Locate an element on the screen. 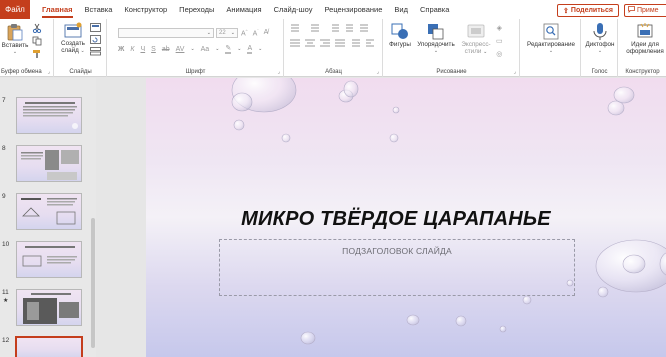 The height and width of the screenshot is (357, 666). paste-dropdown-icon: ⌄ is located at coordinates (15, 52).